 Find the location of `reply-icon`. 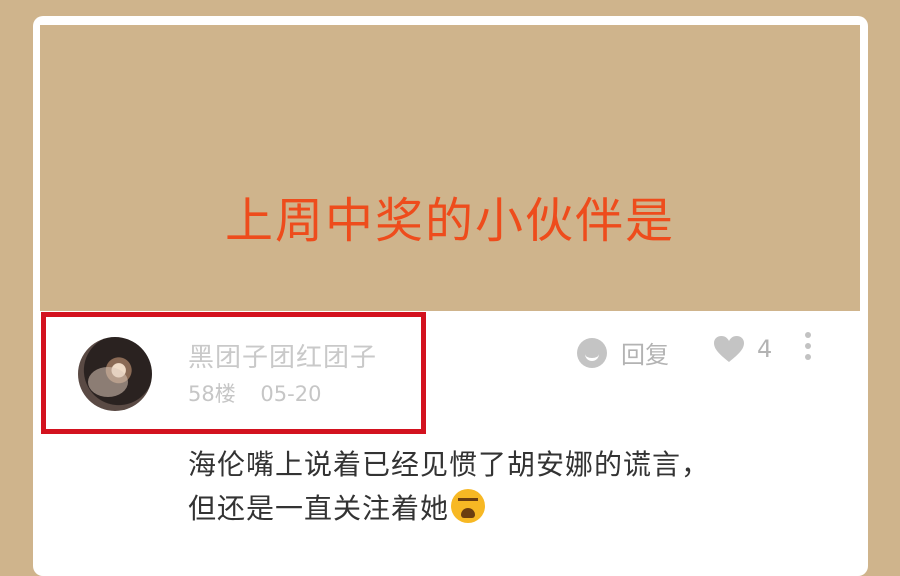

reply-icon is located at coordinates (592, 352).